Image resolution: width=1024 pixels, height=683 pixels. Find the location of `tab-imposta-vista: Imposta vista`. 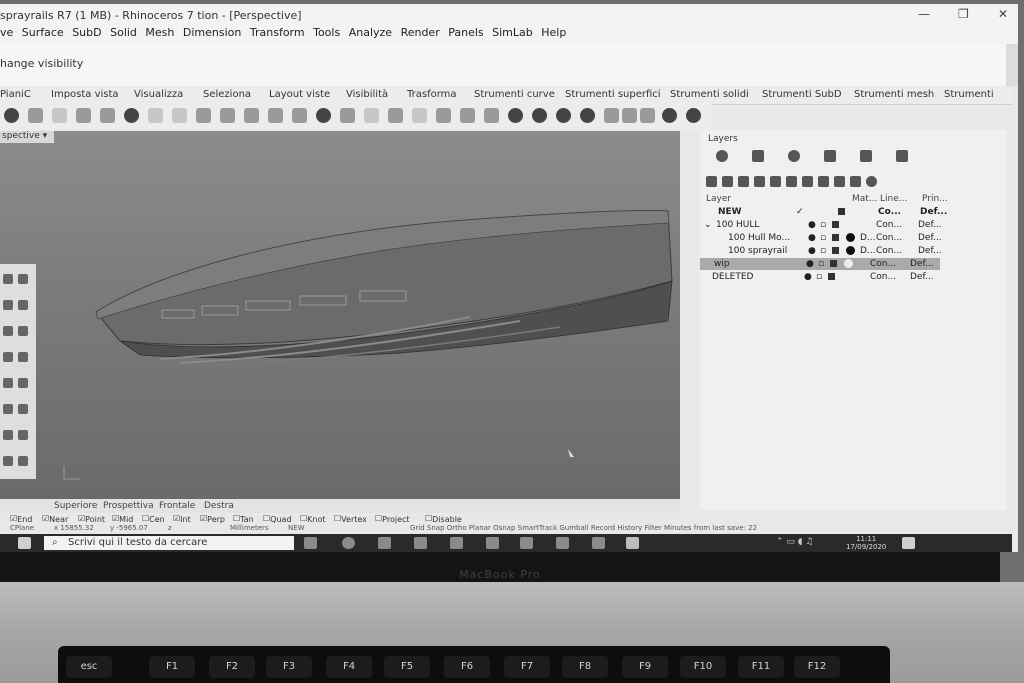

tab-imposta-vista: Imposta vista is located at coordinates (85, 94).